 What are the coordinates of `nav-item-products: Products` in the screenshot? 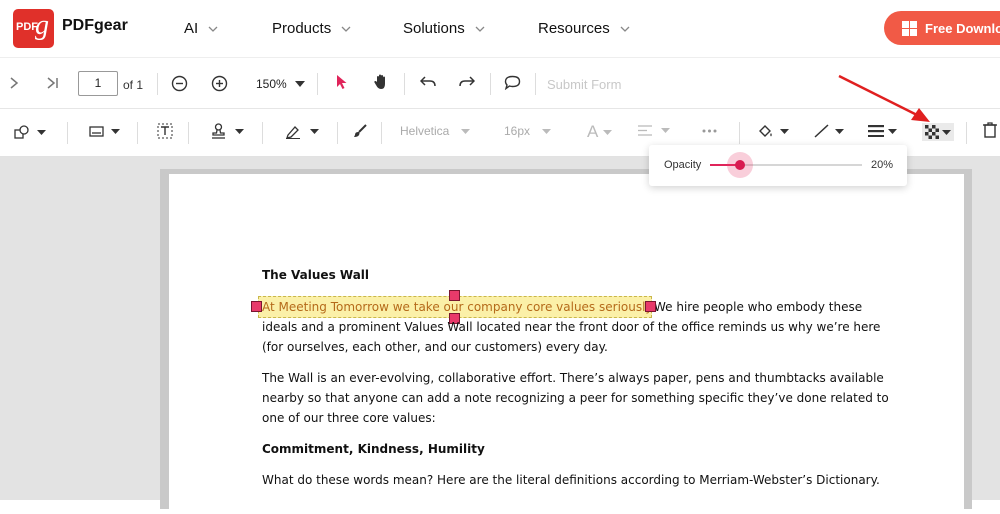 It's located at (311, 28).